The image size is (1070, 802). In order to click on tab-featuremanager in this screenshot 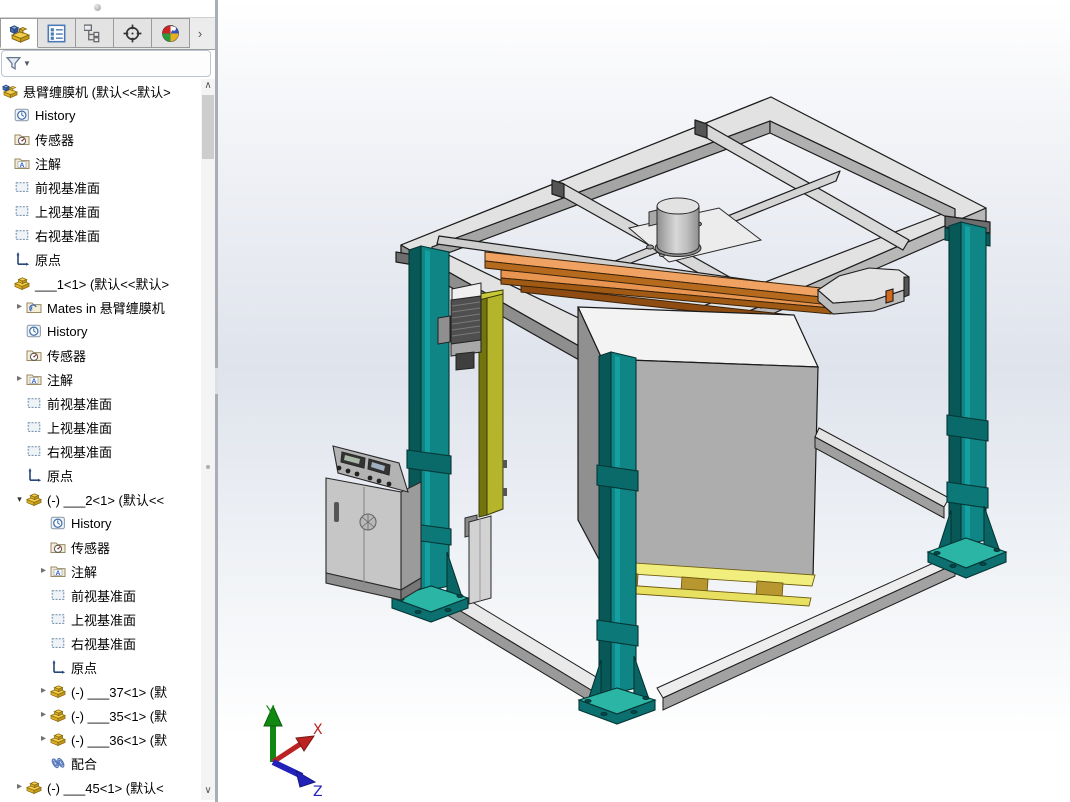, I will do `click(19, 33)`.